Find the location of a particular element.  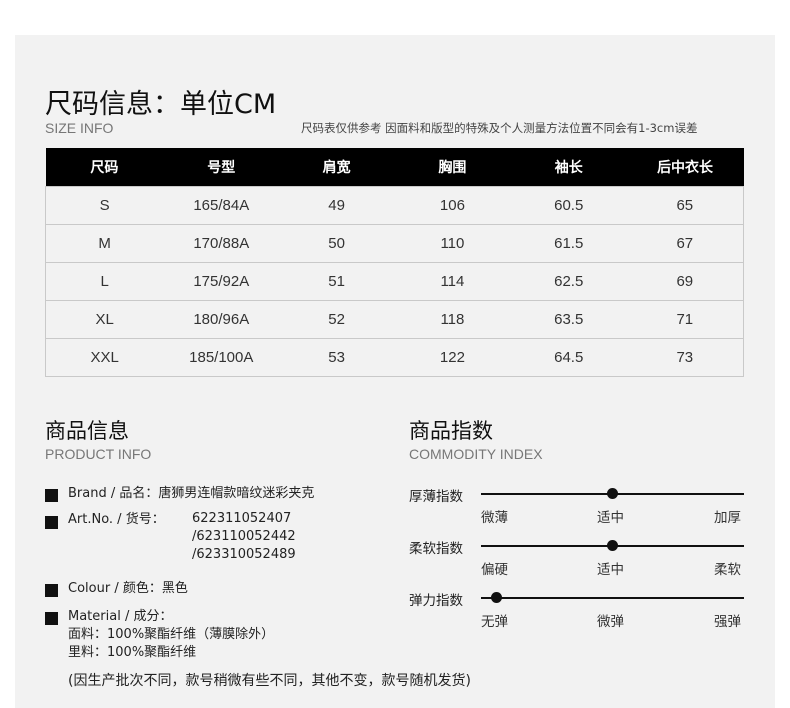

table-cell: 71 is located at coordinates (685, 319).